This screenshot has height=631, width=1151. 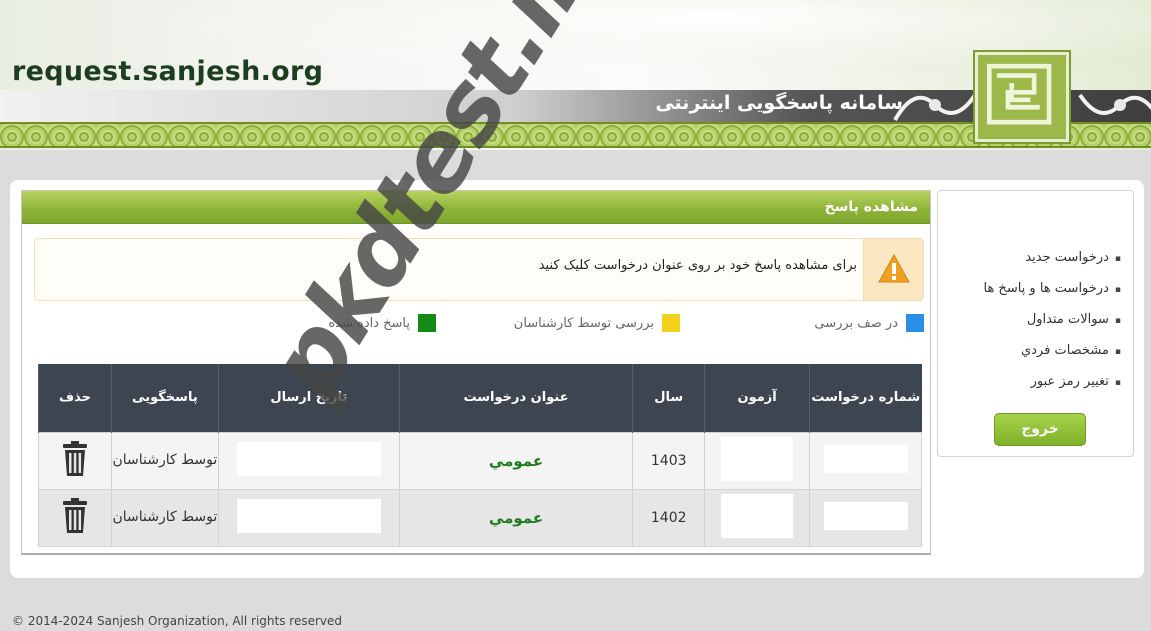 I want to click on legend-label: بررسی توسط کارشناسان, so click(x=583, y=323).